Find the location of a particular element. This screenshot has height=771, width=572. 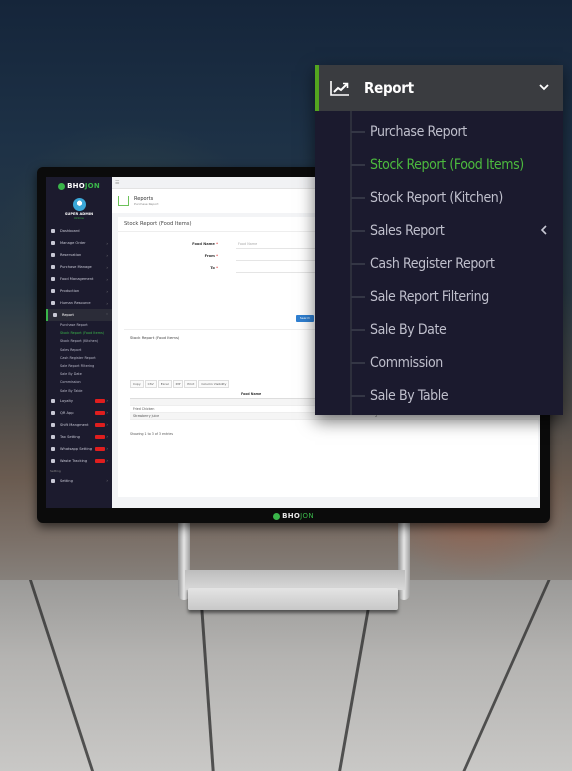

sidebar-subitem: Sales Report is located at coordinates (79, 350).